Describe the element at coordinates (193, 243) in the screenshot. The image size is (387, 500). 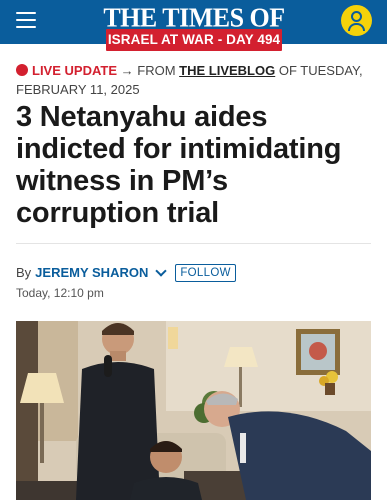
I see `divider` at that location.